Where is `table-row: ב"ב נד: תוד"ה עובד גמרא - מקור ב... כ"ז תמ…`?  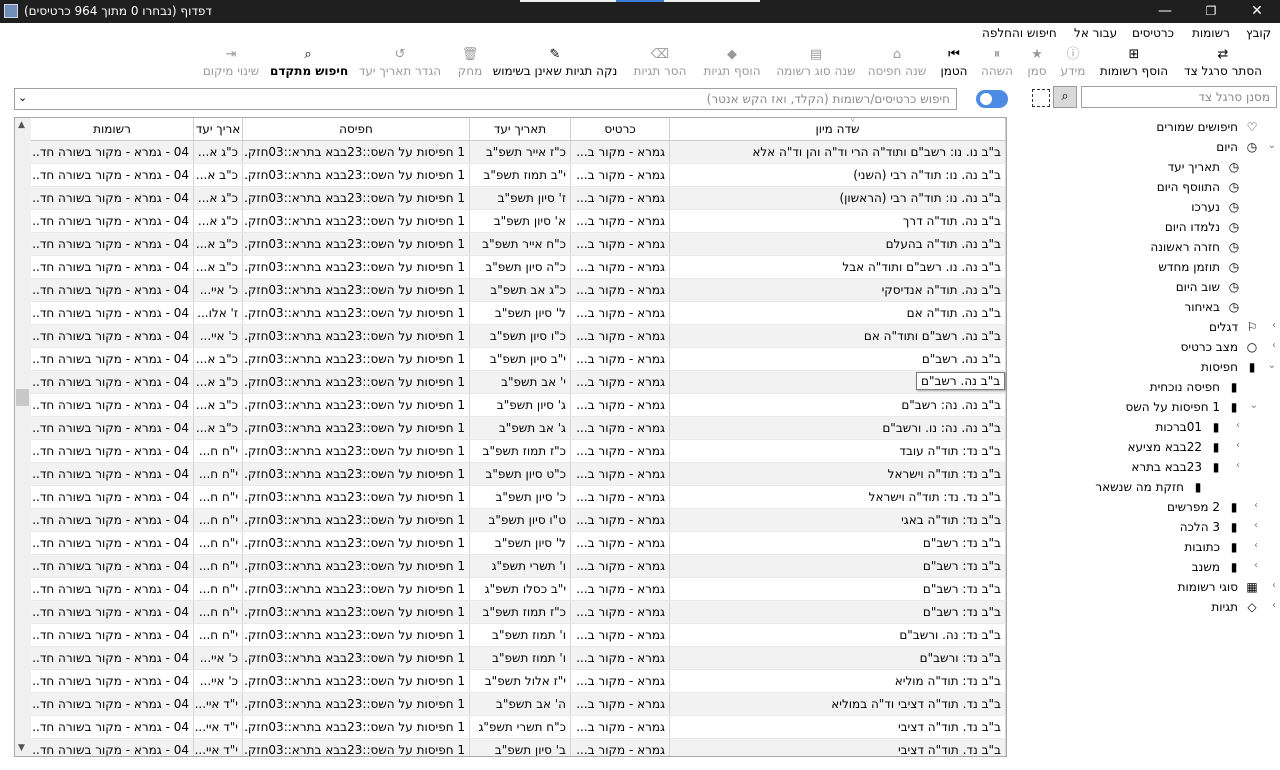
table-row: ב"ב נד: תוד"ה עובד גמרא - מקור ב... כ"ז תמ… is located at coordinates (518, 451).